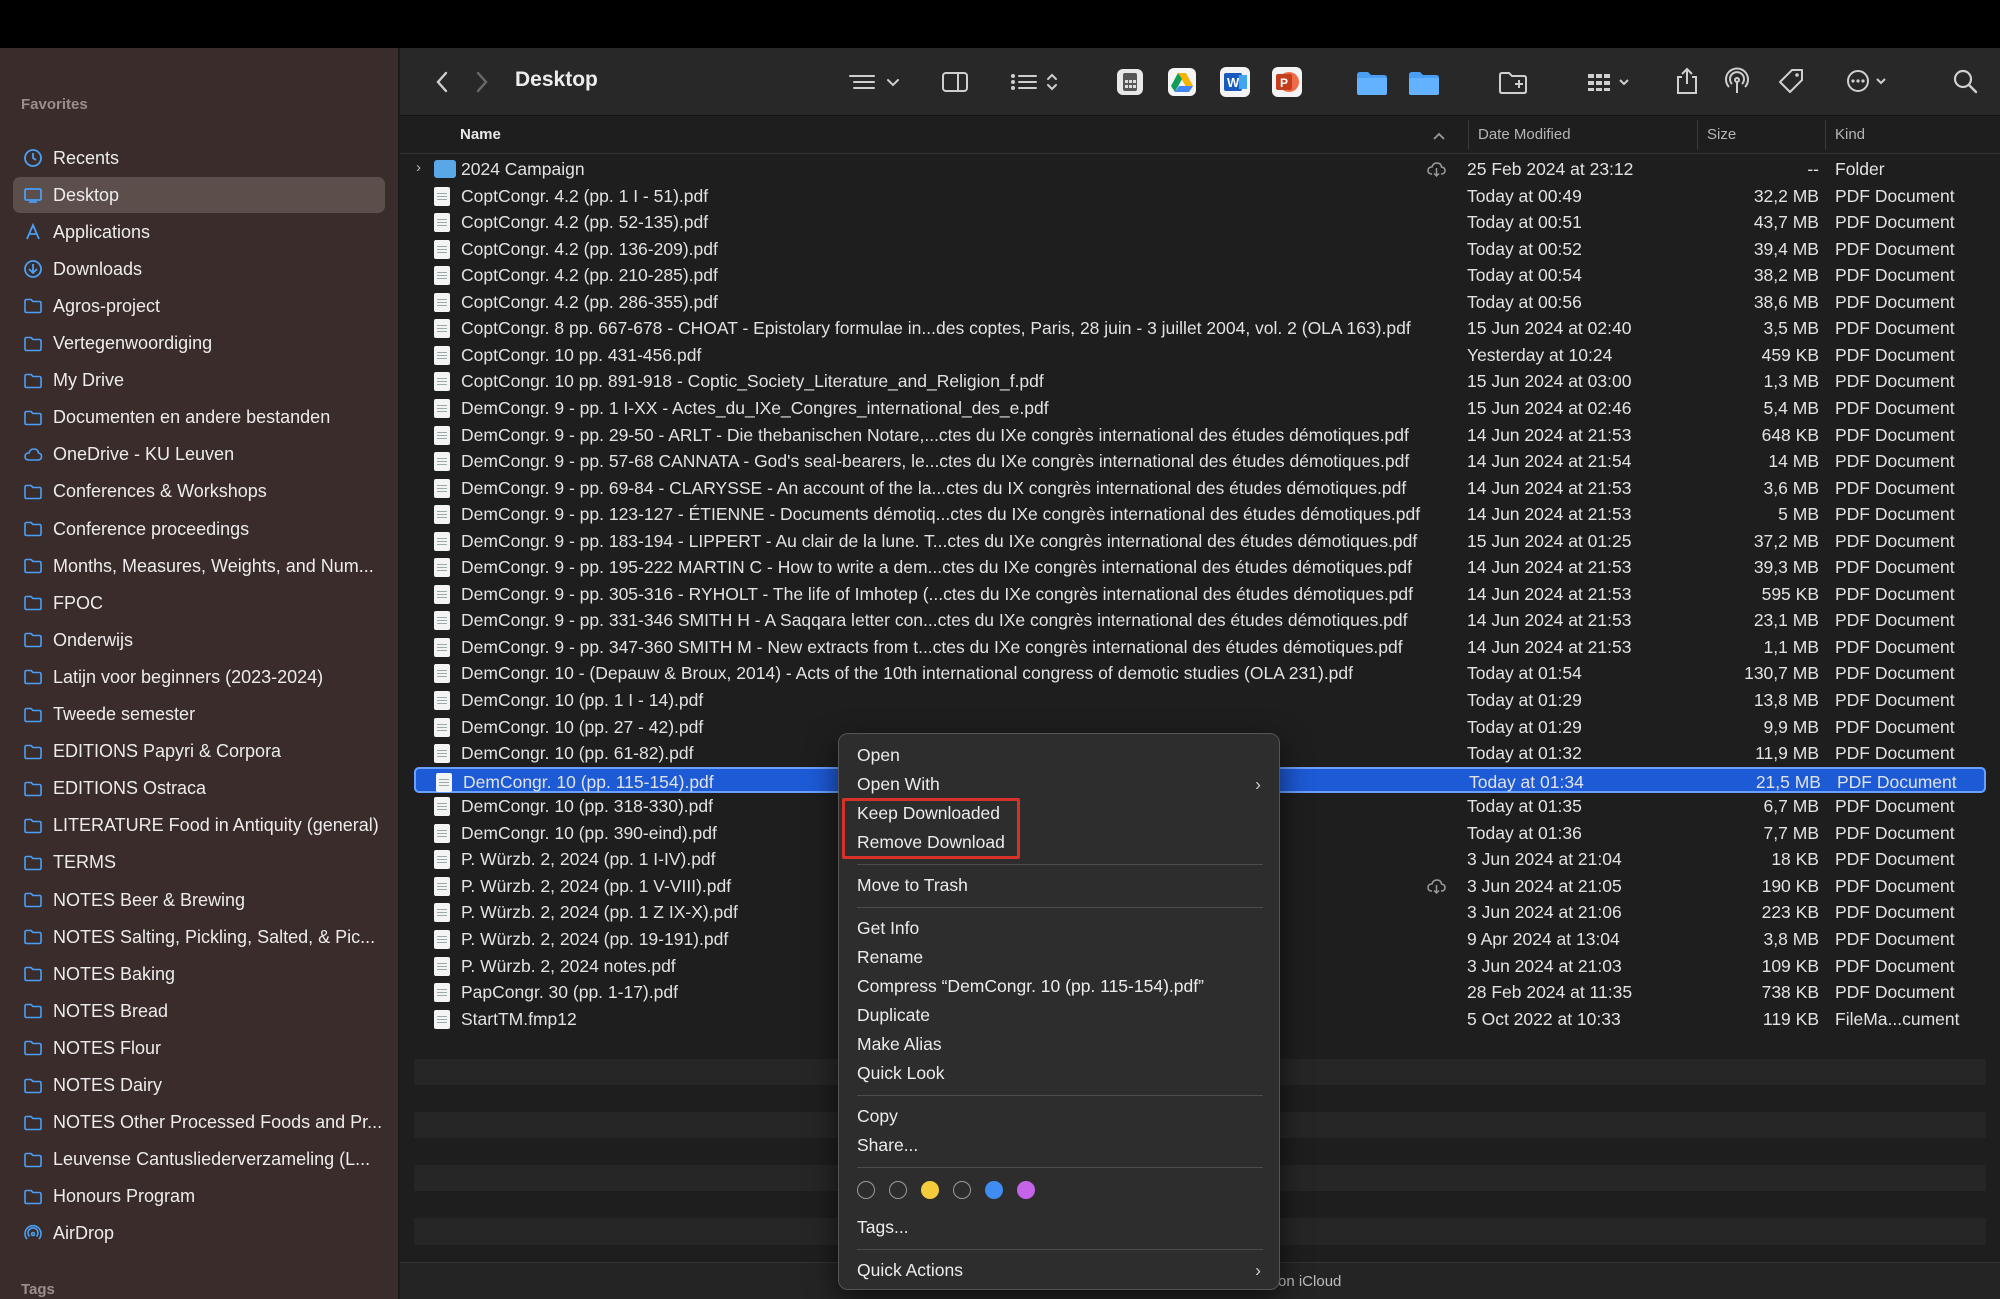 This screenshot has height=1299, width=2000. I want to click on sidebar-item: My Drive, so click(199, 381).